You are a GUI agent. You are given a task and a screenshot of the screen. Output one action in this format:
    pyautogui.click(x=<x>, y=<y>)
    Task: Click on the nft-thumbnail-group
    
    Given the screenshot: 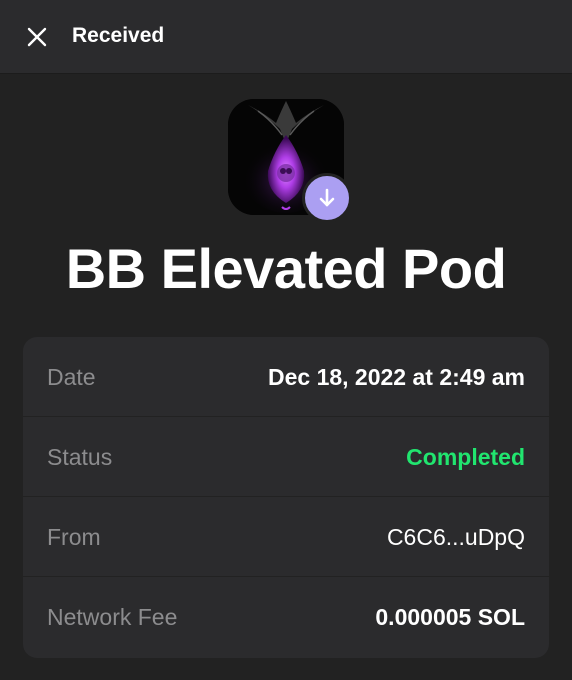 What is the action you would take?
    pyautogui.click(x=290, y=161)
    